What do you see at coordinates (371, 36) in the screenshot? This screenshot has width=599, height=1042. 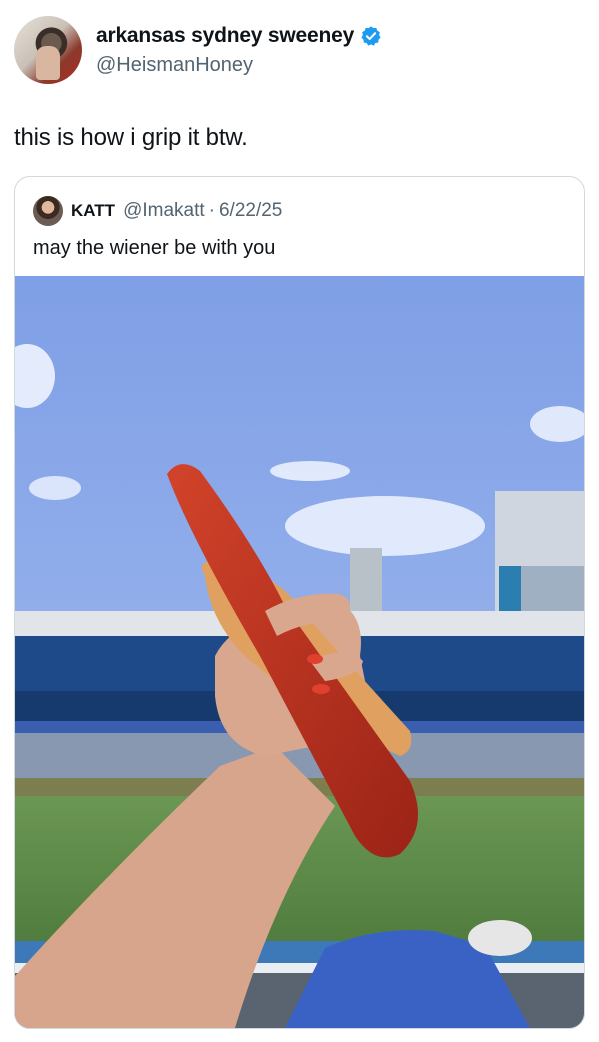 I see `verified-badge-icon` at bounding box center [371, 36].